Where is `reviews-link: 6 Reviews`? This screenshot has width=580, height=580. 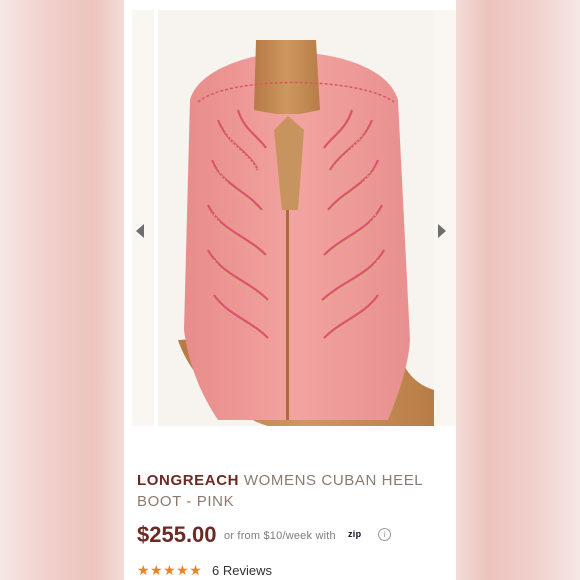 reviews-link: 6 Reviews is located at coordinates (242, 570).